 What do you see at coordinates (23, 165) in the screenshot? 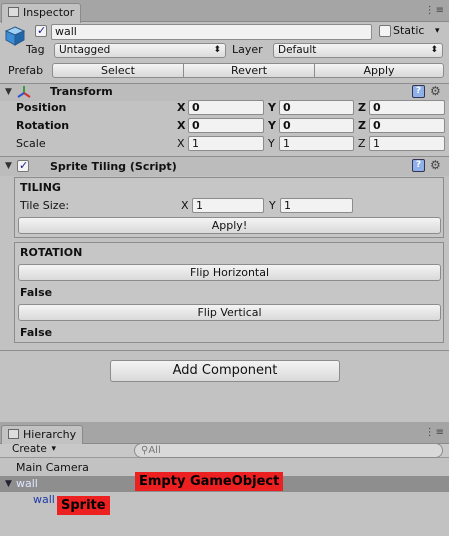
I see `sprite-tiling-enabled-checkbox` at bounding box center [23, 165].